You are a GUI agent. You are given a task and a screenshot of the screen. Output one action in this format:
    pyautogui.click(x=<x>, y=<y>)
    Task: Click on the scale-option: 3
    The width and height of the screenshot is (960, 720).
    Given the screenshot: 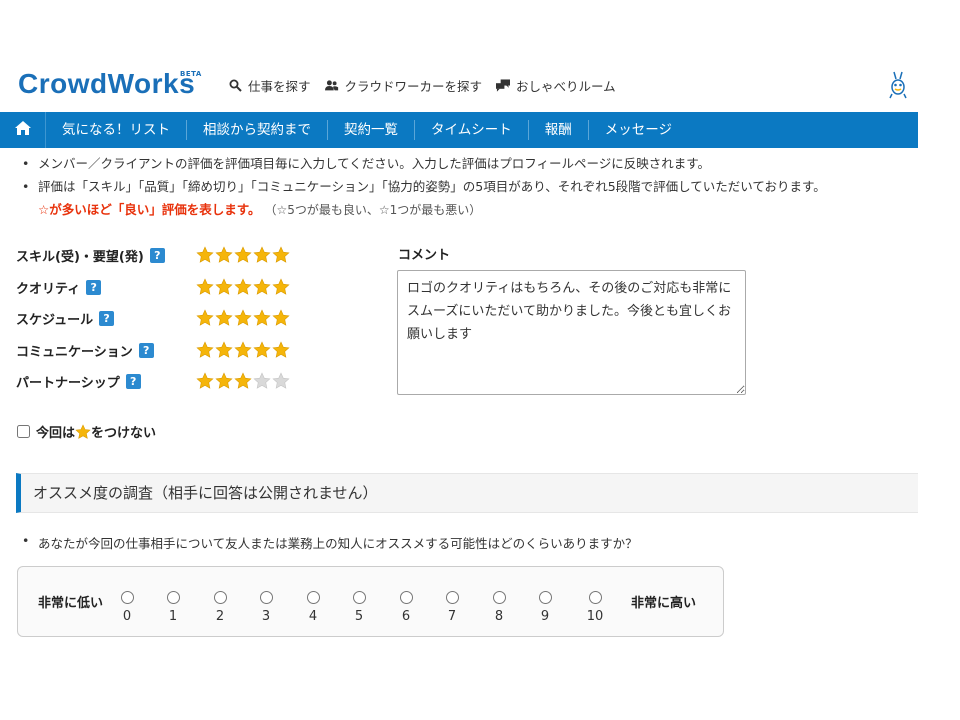 What is the action you would take?
    pyautogui.click(x=266, y=607)
    